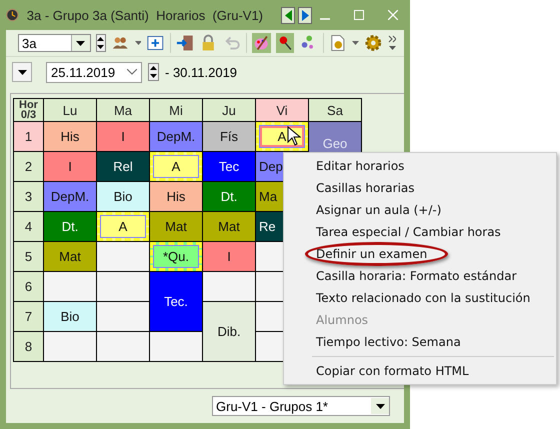 The width and height of the screenshot is (560, 429). What do you see at coordinates (155, 43) in the screenshot?
I see `window-icon` at bounding box center [155, 43].